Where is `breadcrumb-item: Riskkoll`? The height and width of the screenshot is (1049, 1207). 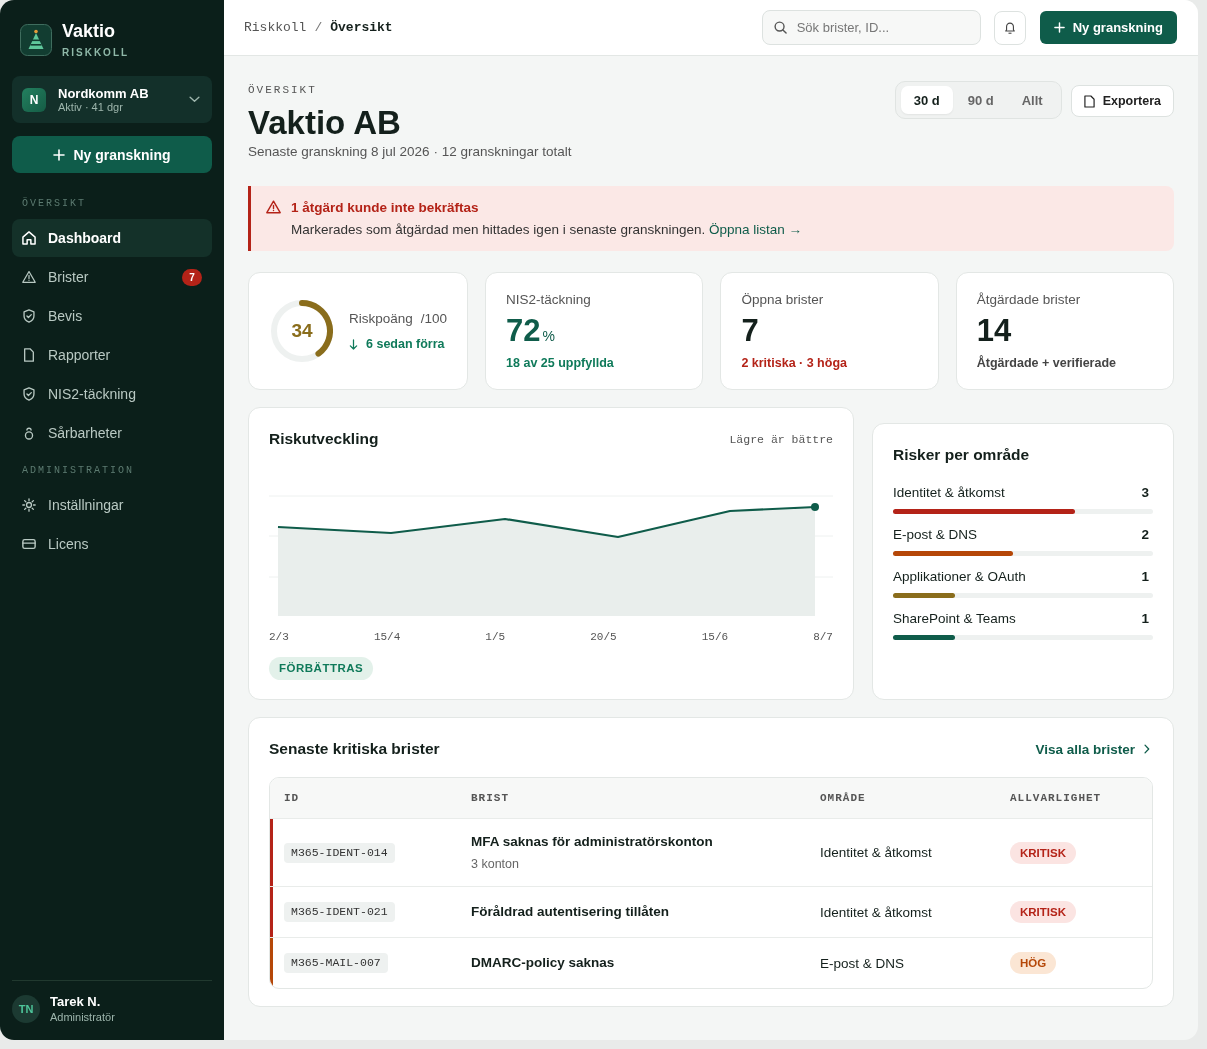 breadcrumb-item: Riskkoll is located at coordinates (275, 27).